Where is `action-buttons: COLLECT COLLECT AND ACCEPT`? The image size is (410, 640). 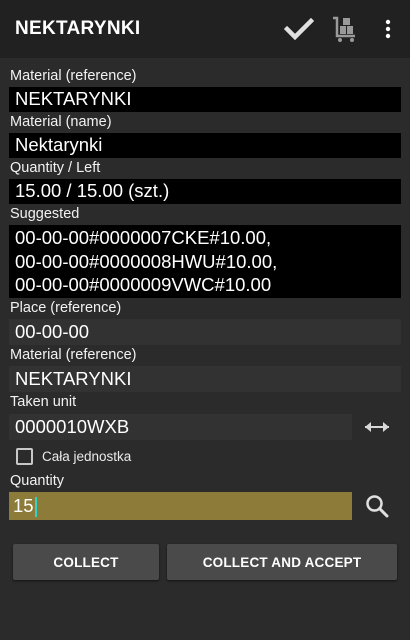
action-buttons: COLLECT COLLECT AND ACCEPT is located at coordinates (205, 562).